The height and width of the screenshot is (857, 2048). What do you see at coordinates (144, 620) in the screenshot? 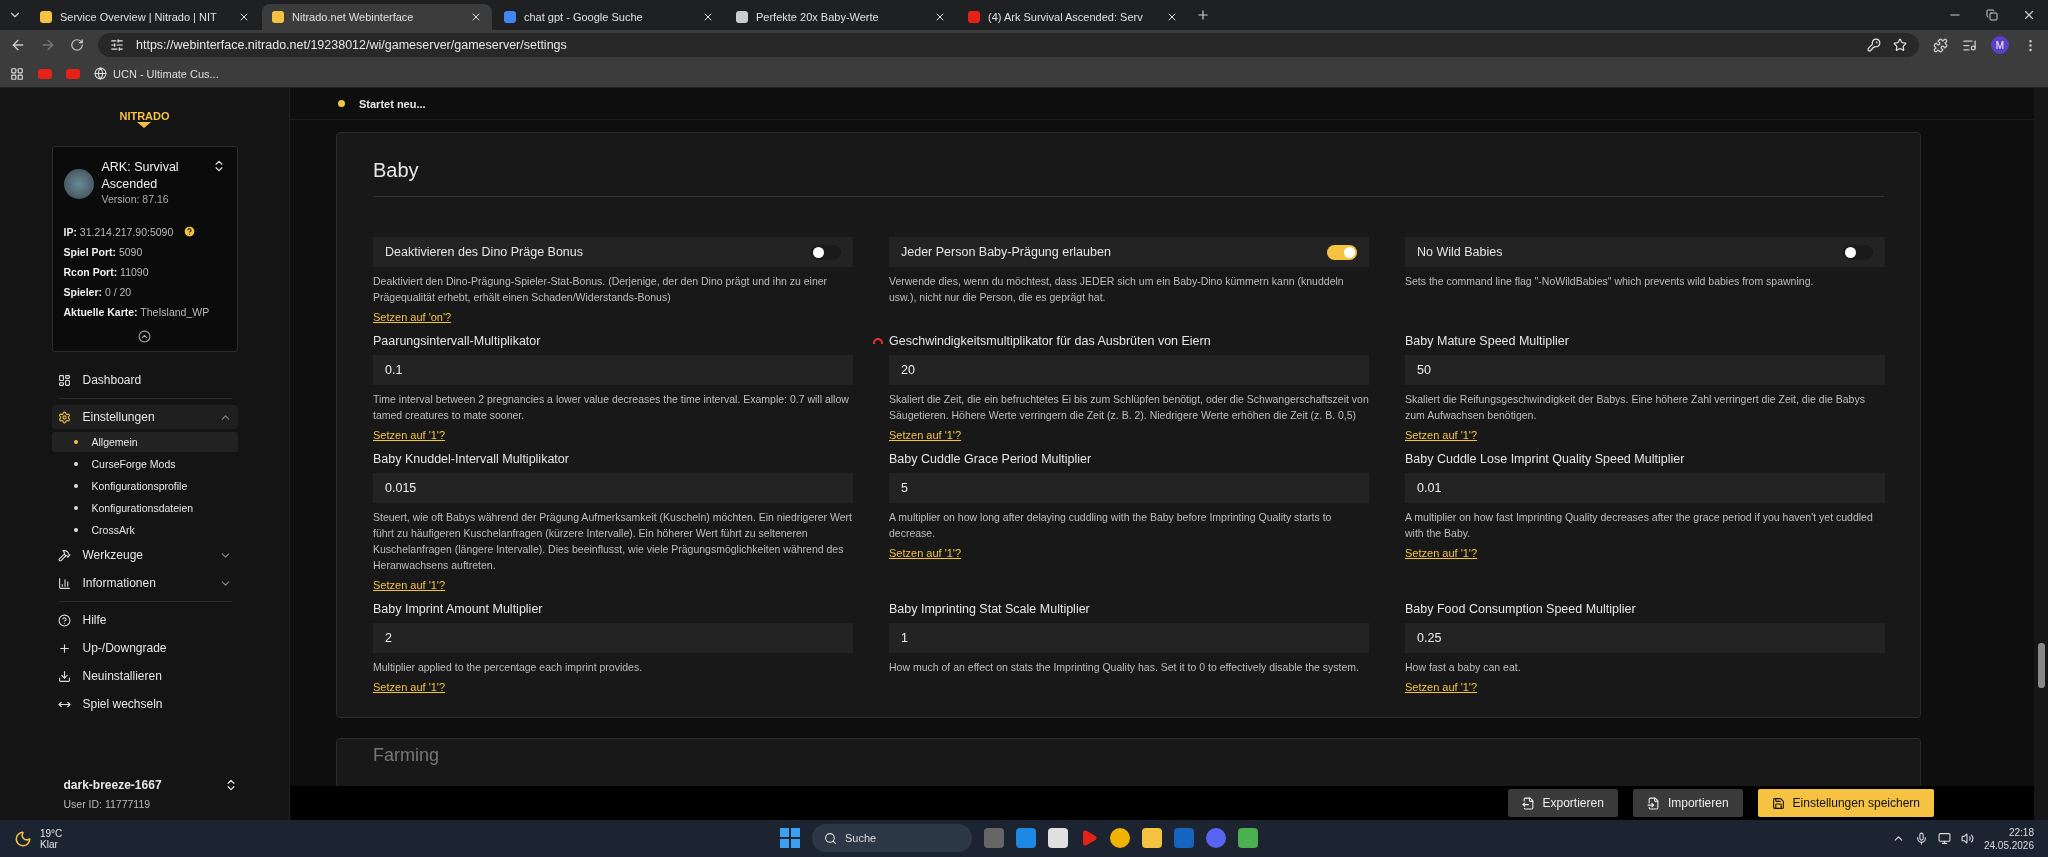
I see `nav-item: Hilfe` at bounding box center [144, 620].